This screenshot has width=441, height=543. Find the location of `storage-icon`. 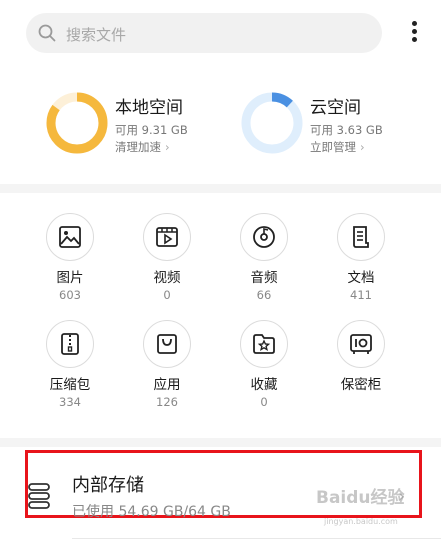

storage-icon is located at coordinates (39, 496).